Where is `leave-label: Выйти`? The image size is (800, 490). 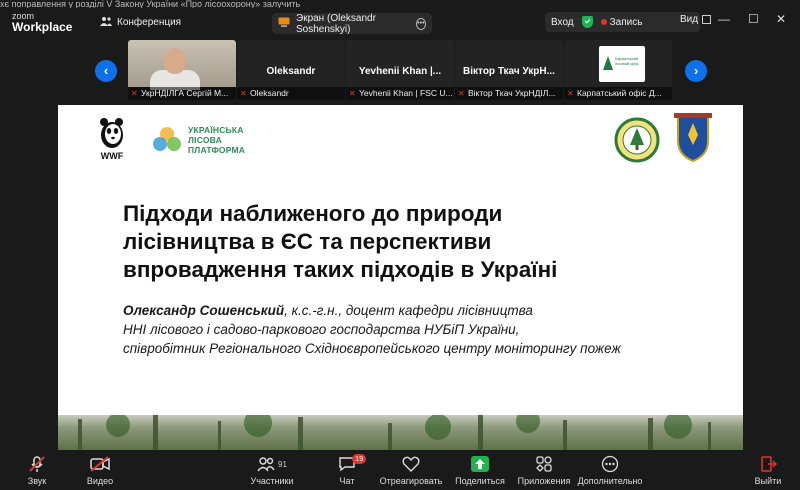 leave-label: Выйти is located at coordinates (768, 481).